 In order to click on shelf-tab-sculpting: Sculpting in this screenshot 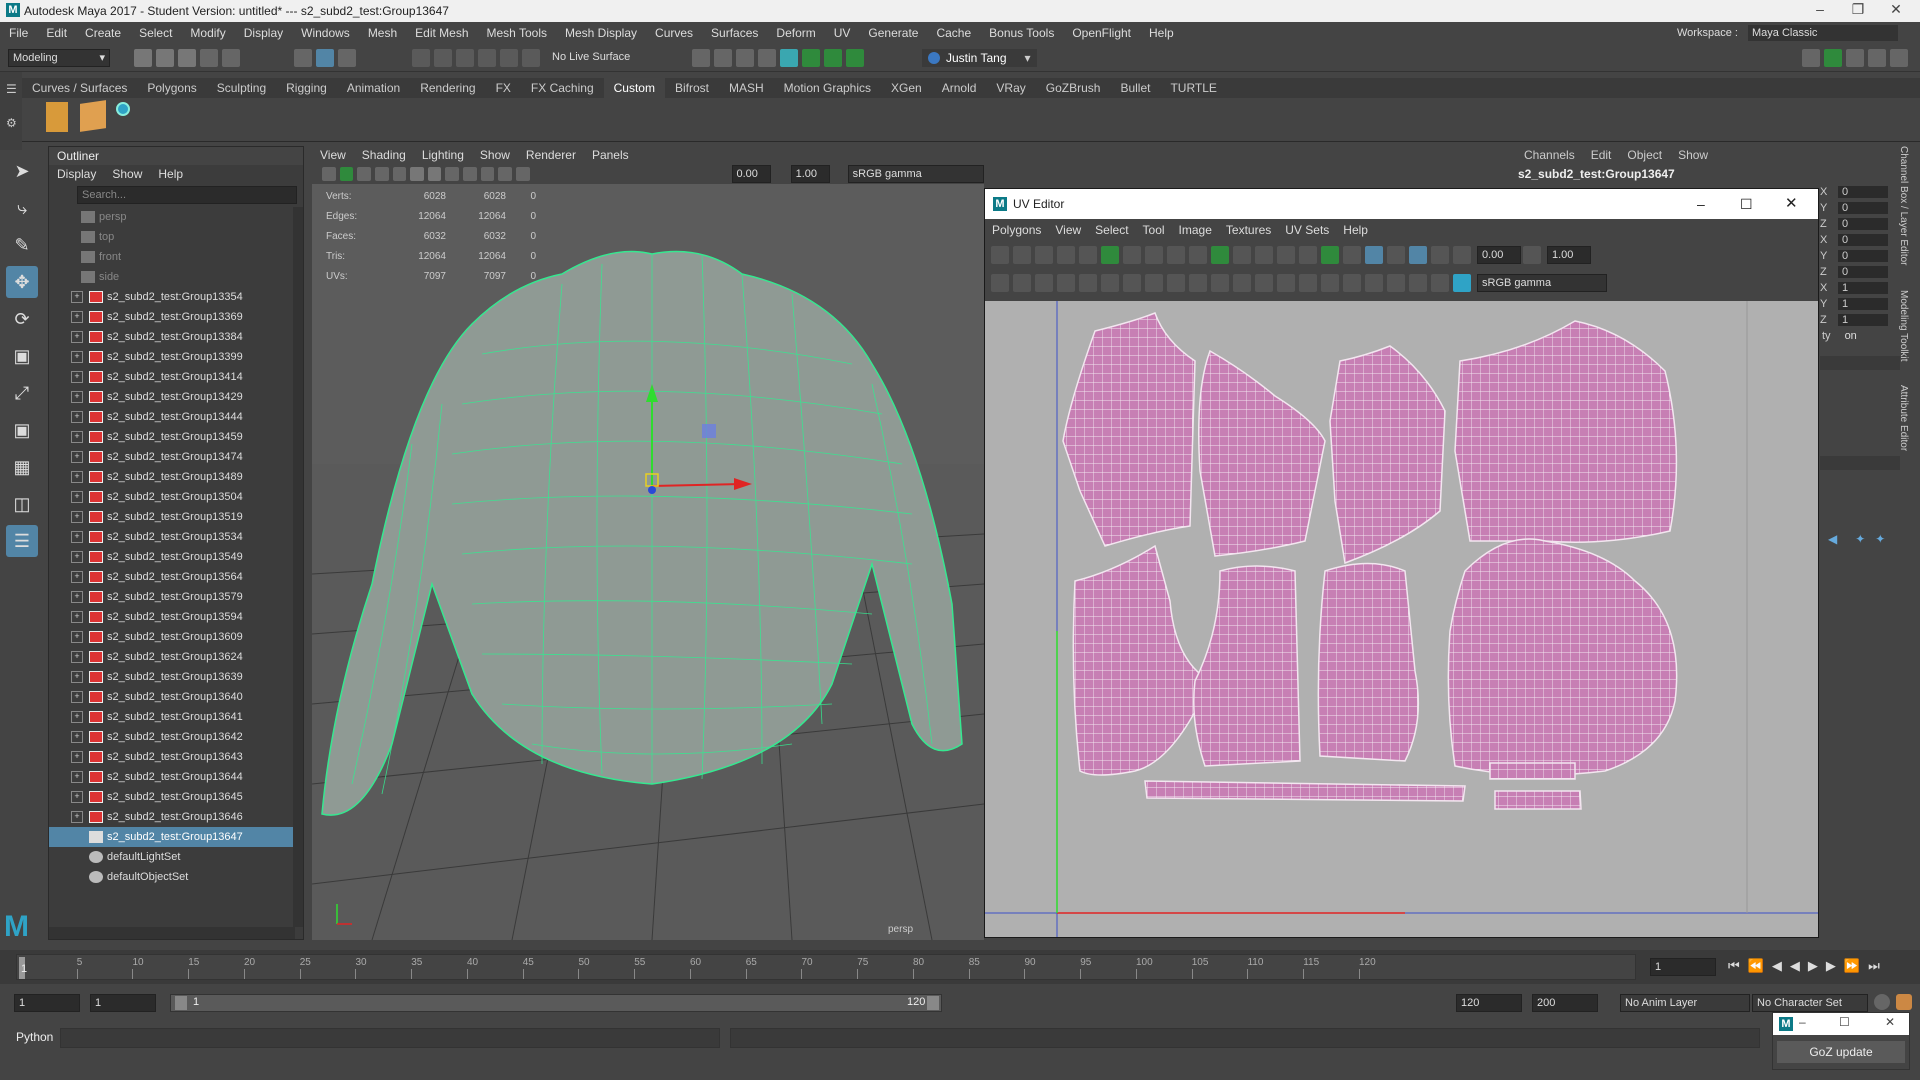, I will do `click(241, 88)`.